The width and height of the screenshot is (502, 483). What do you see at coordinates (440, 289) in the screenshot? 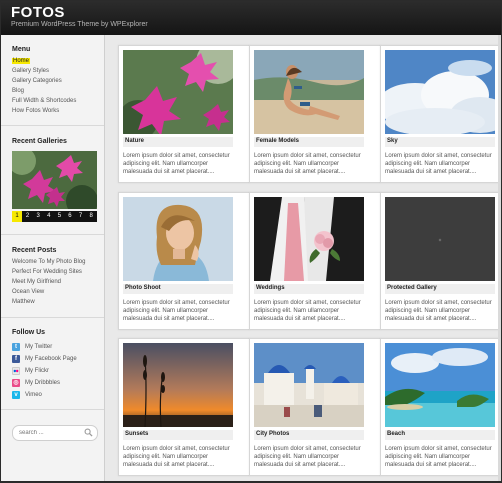
I see `card-title-bar: Protected Gallery` at bounding box center [440, 289].